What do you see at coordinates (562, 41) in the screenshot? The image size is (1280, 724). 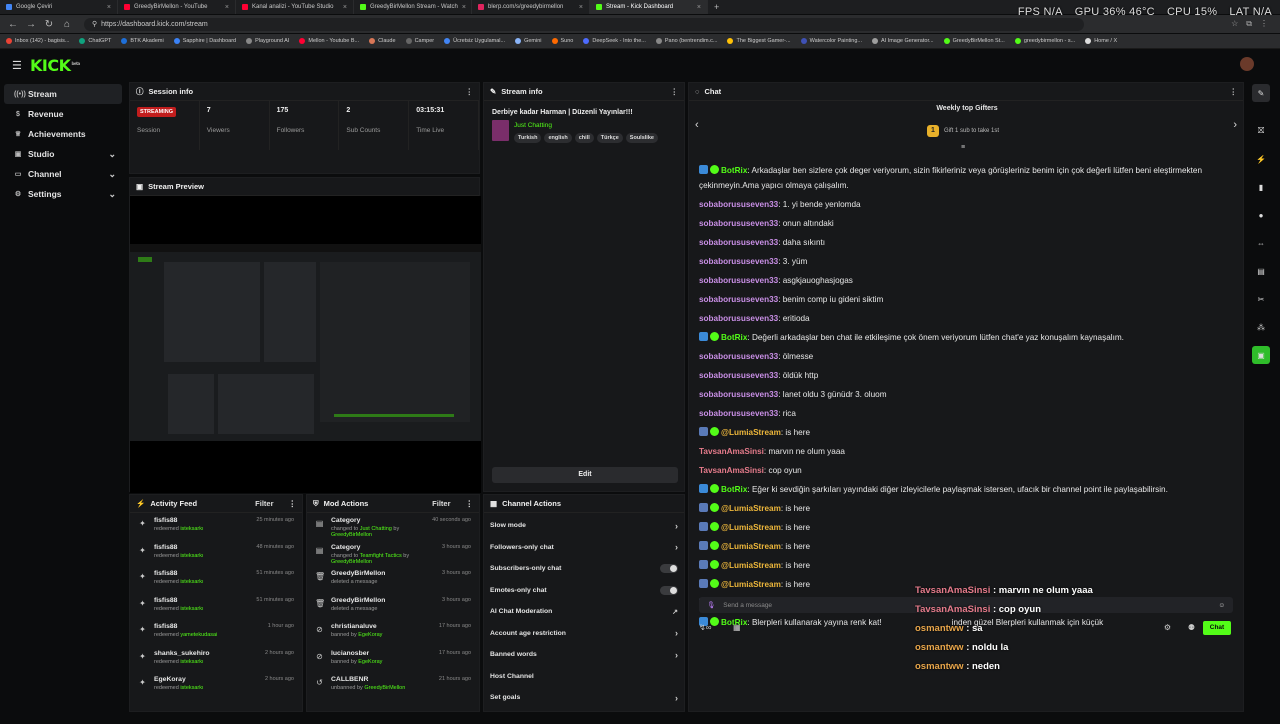 I see `bookmark-item: Suno` at bounding box center [562, 41].